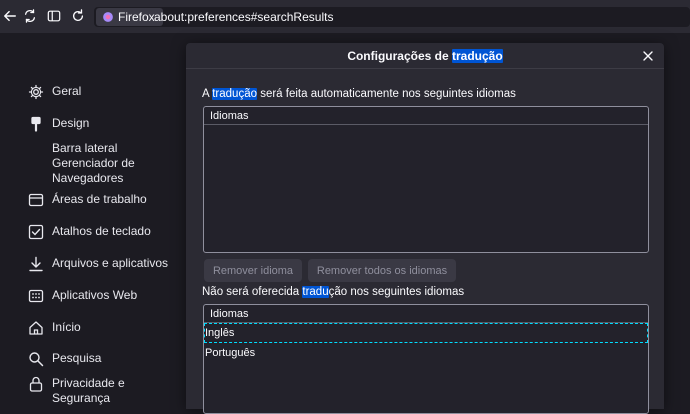  Describe the element at coordinates (36, 359) in the screenshot. I see `search-icon` at that location.